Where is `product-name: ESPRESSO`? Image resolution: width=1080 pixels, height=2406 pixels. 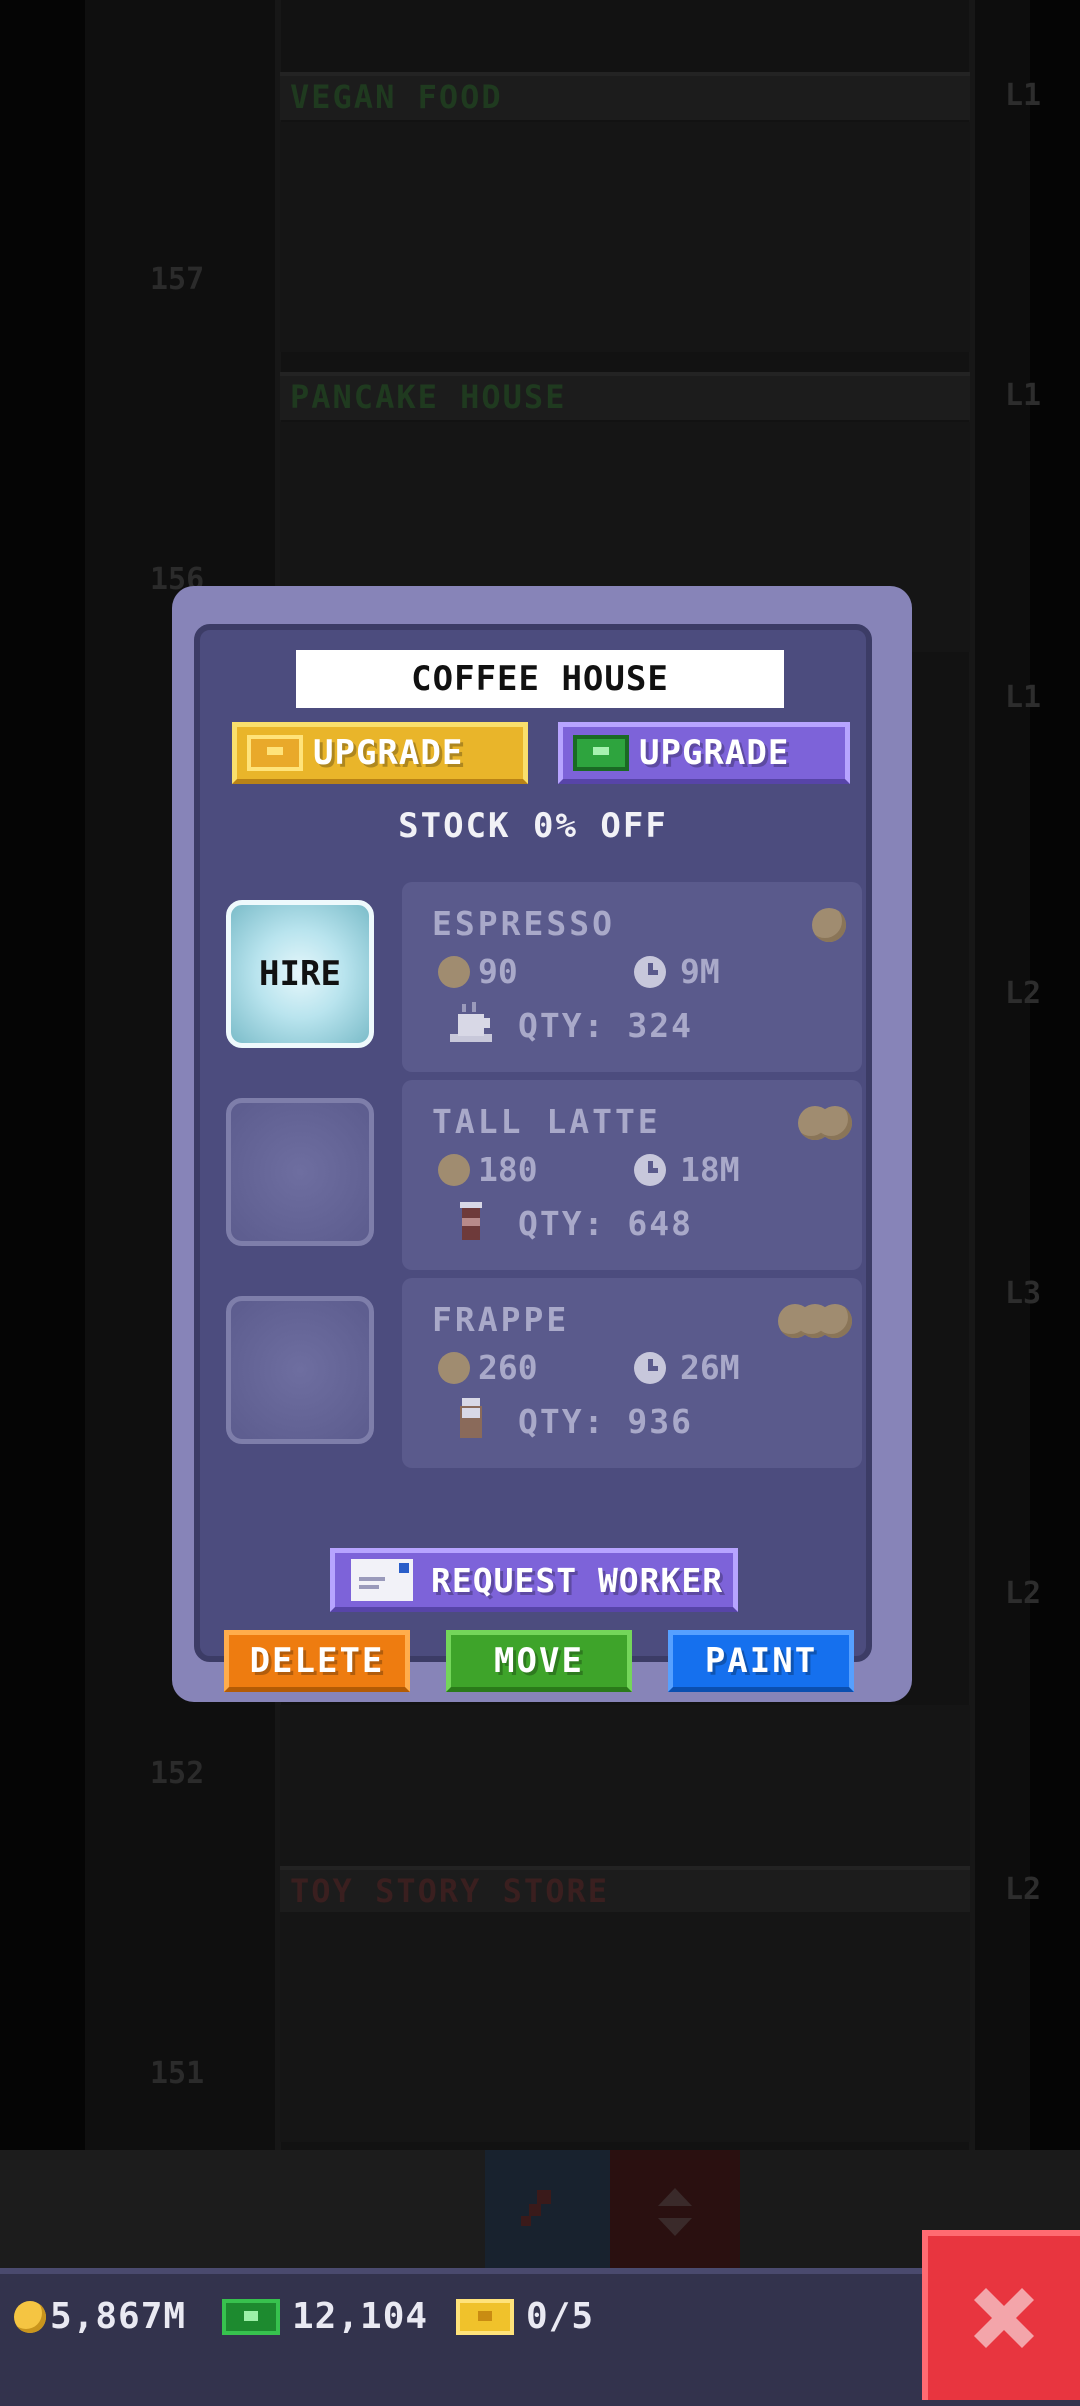 product-name: ESPRESSO is located at coordinates (523, 923).